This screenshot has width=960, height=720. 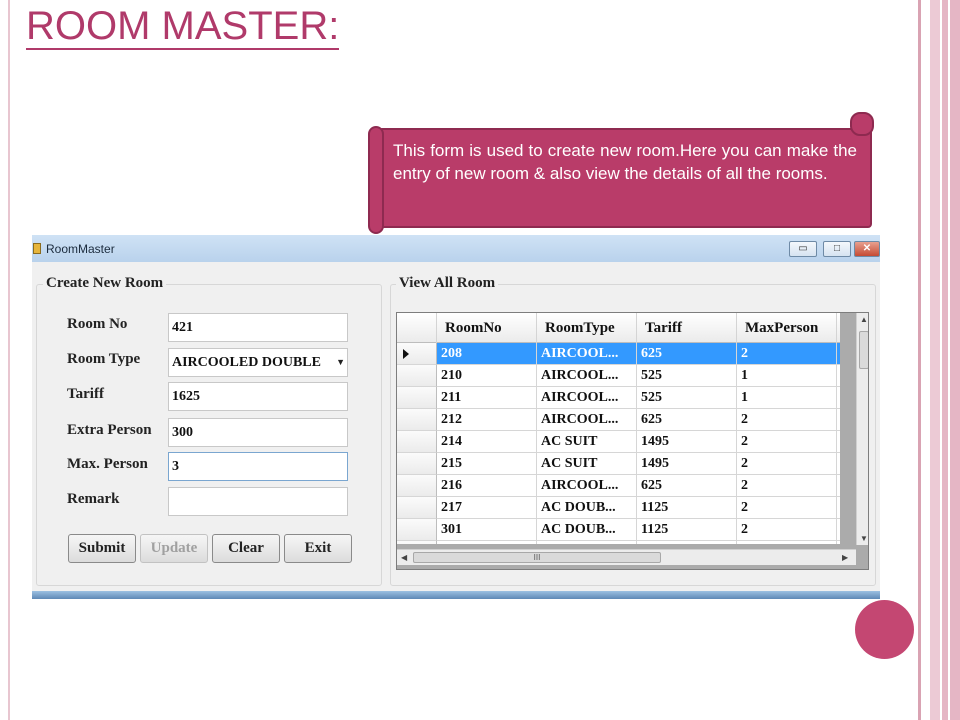 I want to click on exit-button: Exit, so click(x=318, y=548).